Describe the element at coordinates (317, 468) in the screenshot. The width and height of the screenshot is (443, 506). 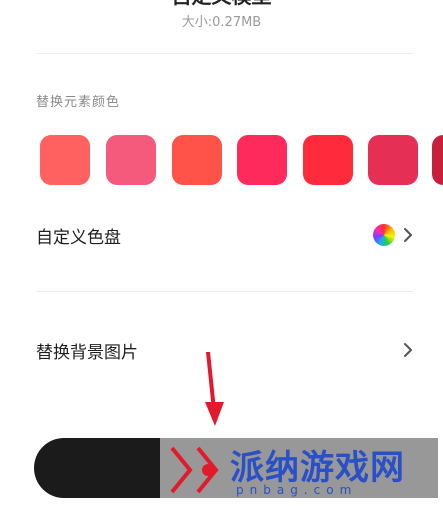
I see `watermark-brand-text: 派纳游戏网` at that location.